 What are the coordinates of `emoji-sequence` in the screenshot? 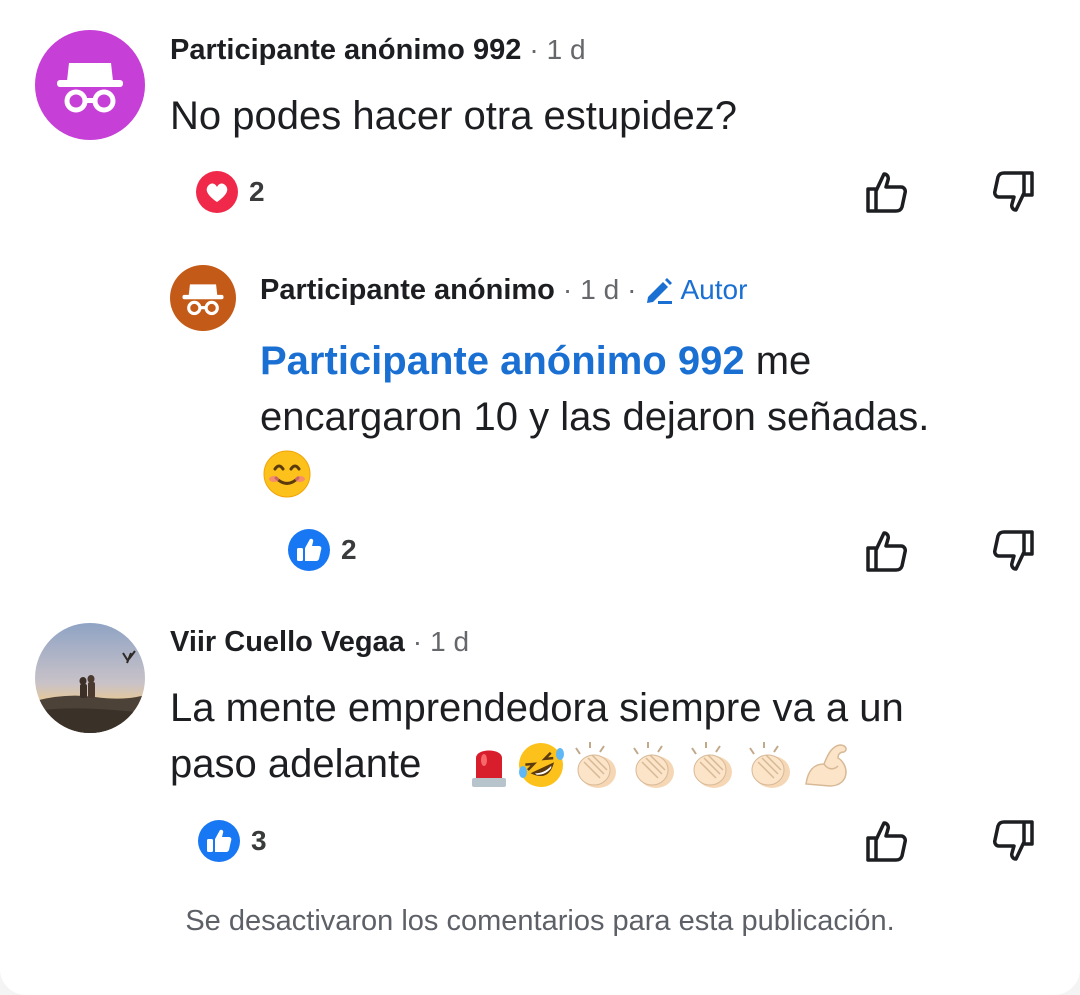 It's located at (661, 765).